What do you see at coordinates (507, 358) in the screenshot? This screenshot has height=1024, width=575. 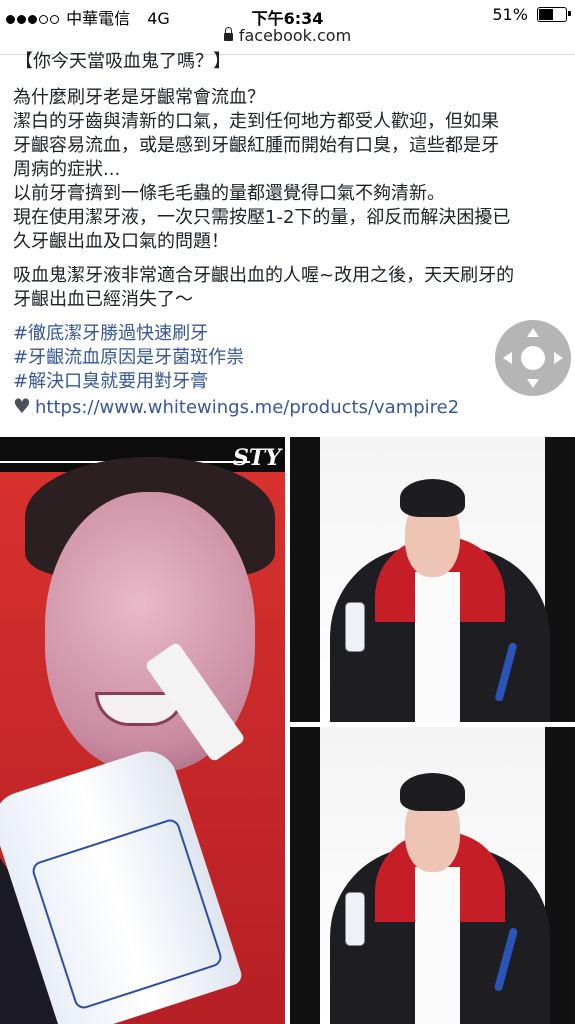 I see `arrow-left-icon` at bounding box center [507, 358].